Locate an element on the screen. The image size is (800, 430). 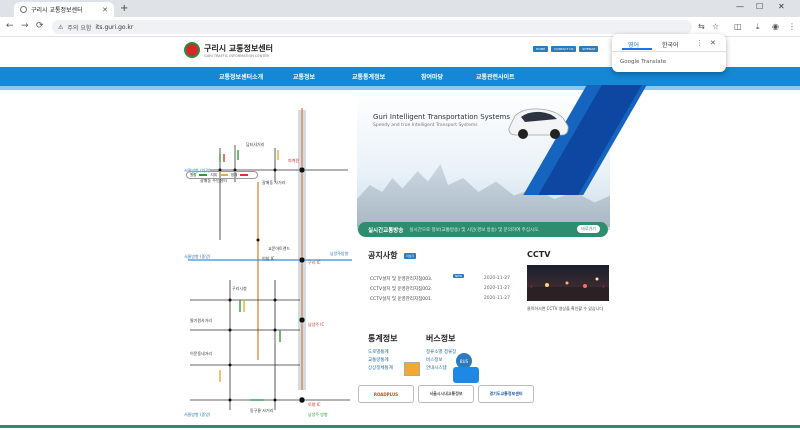
nav-center-intro: 교통정보센터소개 is located at coordinates (241, 76).